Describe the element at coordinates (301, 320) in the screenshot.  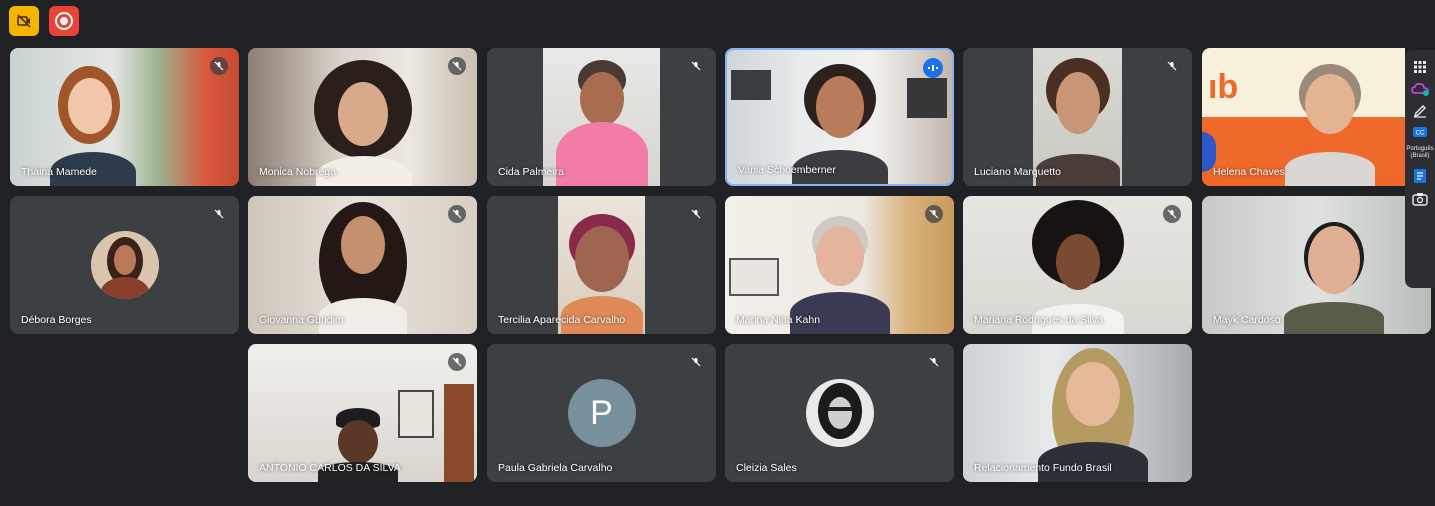
I see `participant-name: Giovanna Gundim` at that location.